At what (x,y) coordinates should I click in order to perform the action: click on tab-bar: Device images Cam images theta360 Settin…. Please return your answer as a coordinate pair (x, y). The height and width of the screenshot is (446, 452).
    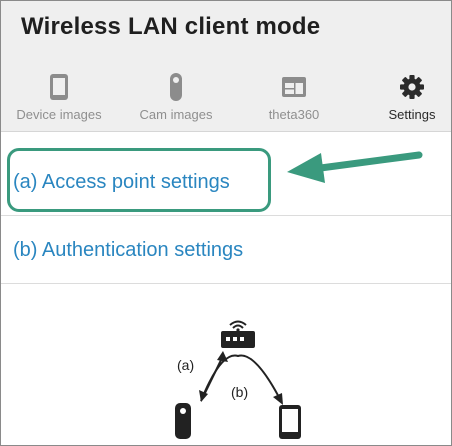
    Looking at the image, I should click on (226, 100).